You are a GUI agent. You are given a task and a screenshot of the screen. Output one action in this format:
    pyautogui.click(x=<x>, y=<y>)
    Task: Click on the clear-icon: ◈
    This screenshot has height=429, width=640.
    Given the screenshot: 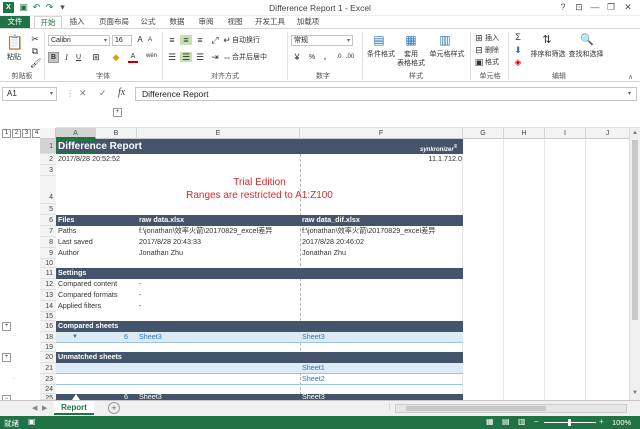 What is the action you would take?
    pyautogui.click(x=518, y=62)
    